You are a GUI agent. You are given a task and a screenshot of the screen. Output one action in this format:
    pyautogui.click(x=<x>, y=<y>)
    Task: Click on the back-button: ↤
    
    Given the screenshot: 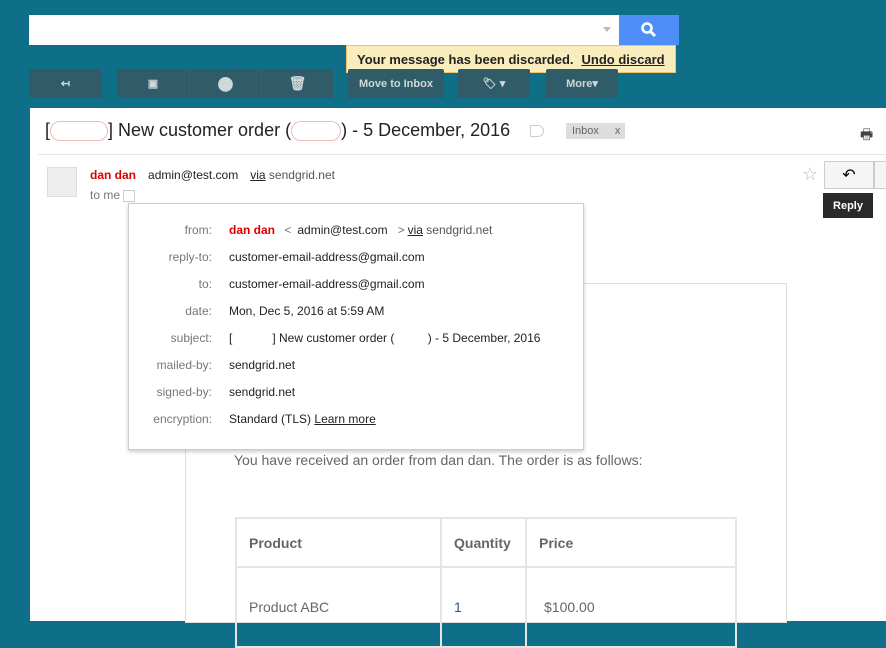 What is the action you would take?
    pyautogui.click(x=65, y=83)
    